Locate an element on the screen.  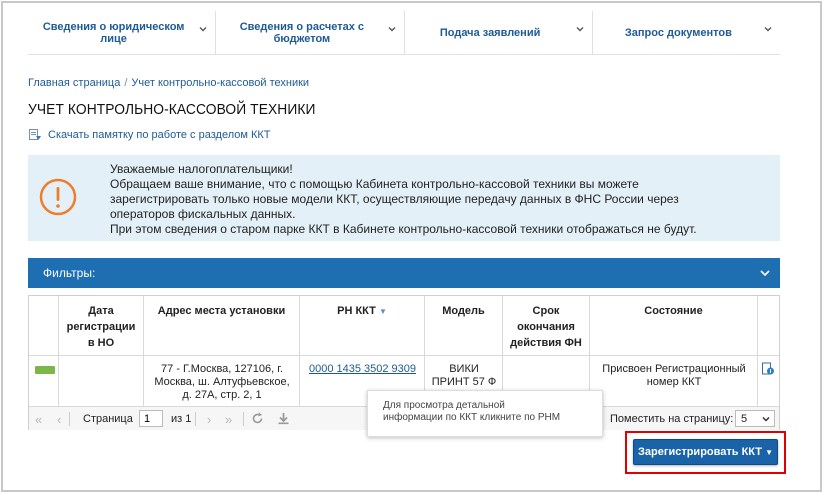
header-state: Состояние is located at coordinates (674, 351).